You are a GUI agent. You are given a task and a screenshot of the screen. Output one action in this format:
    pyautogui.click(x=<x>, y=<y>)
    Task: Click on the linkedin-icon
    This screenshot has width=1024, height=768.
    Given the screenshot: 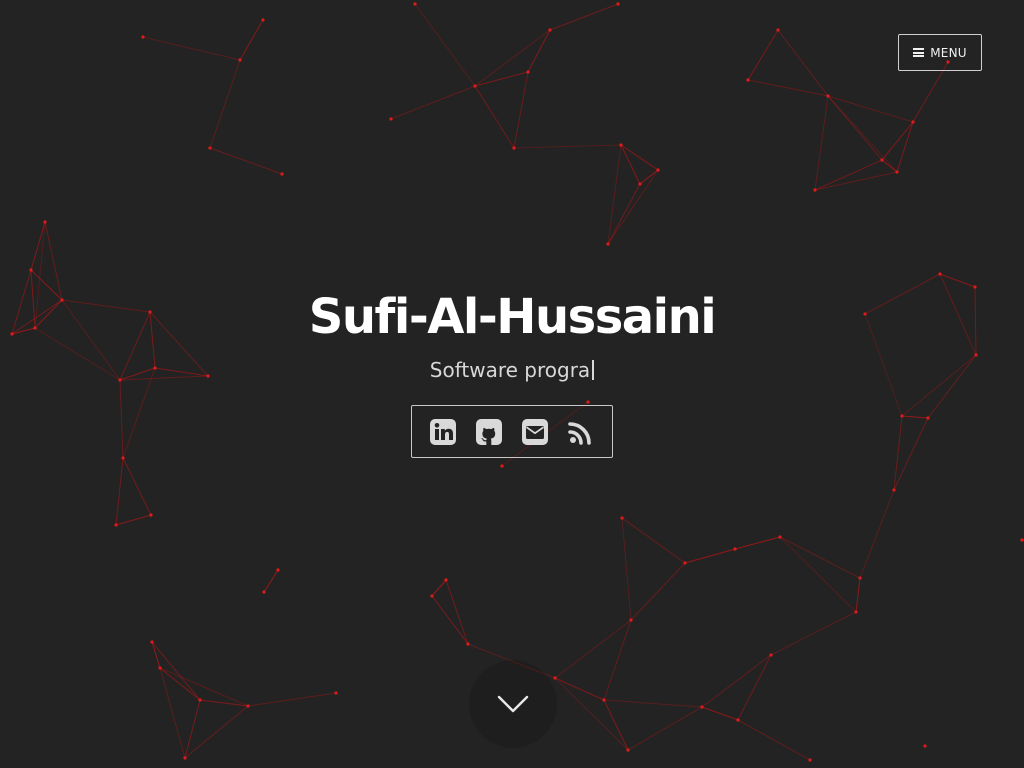 What is the action you would take?
    pyautogui.click(x=443, y=431)
    